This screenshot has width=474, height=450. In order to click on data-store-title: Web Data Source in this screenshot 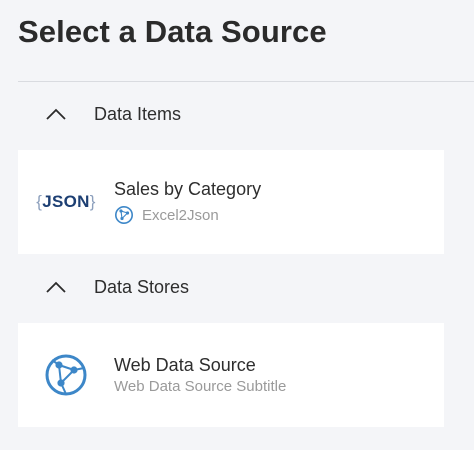, I will do `click(185, 365)`.